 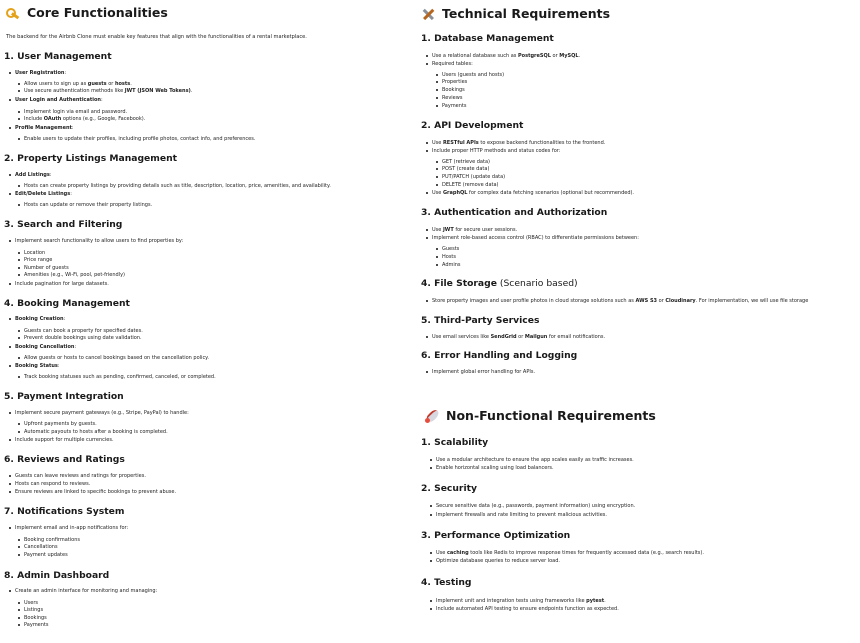 What do you see at coordinates (428, 14) in the screenshot?
I see `hammer-wrench-icon` at bounding box center [428, 14].